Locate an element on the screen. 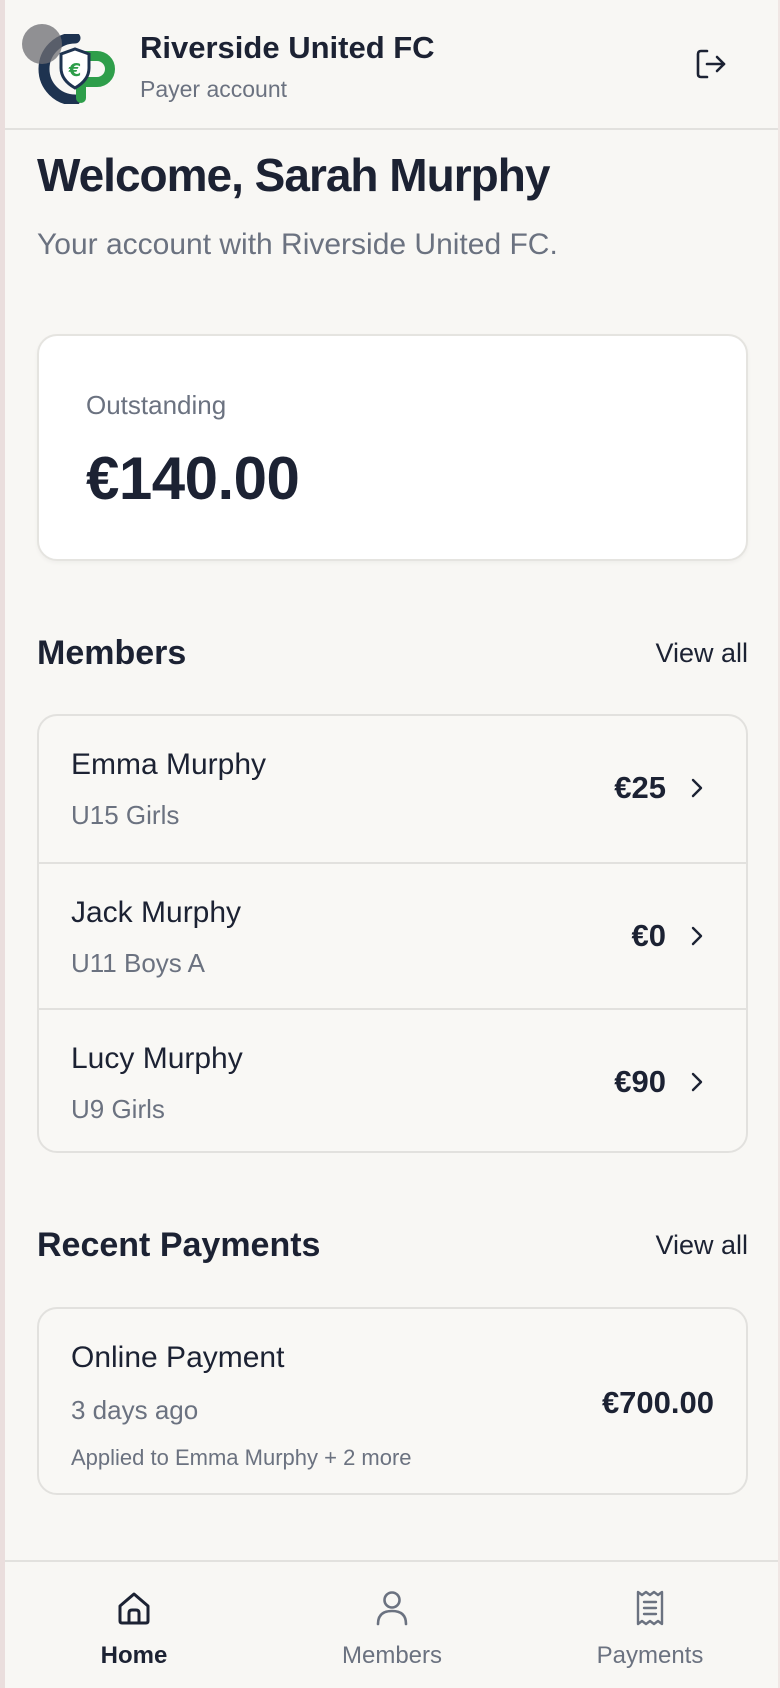 The width and height of the screenshot is (780, 1688). welcome-title: Welcome, Sarah Murphy is located at coordinates (293, 175).